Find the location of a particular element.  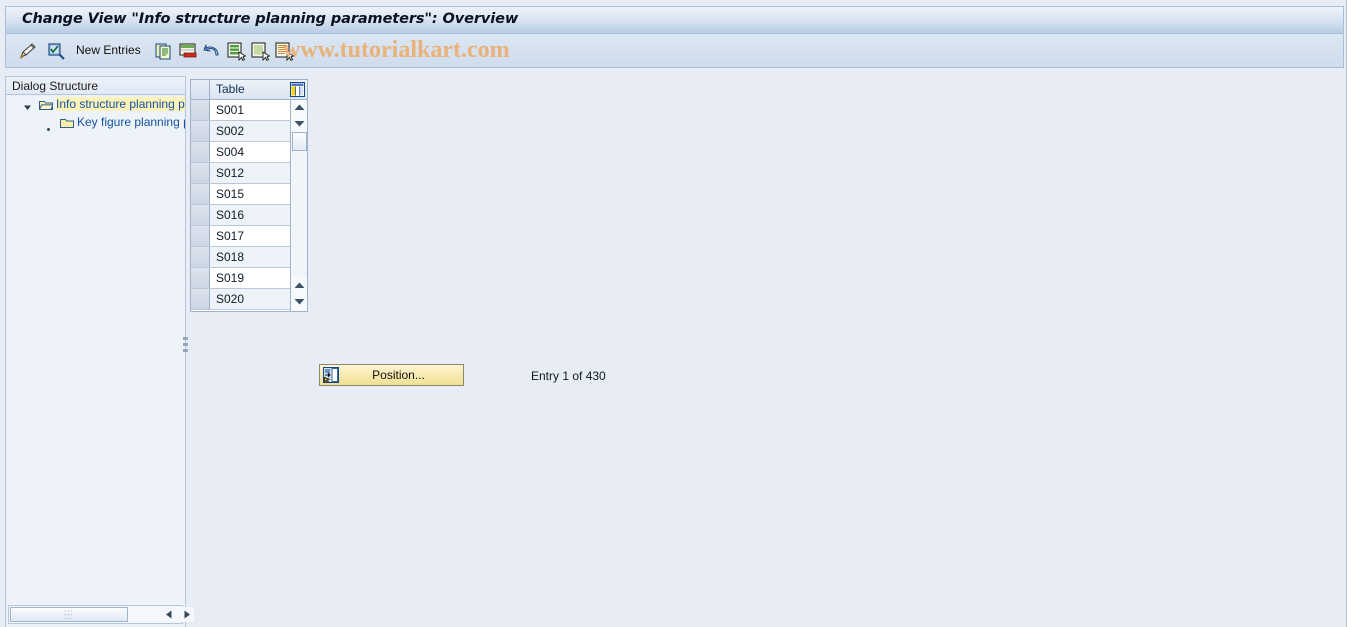

table-row: S020 is located at coordinates (240, 299).